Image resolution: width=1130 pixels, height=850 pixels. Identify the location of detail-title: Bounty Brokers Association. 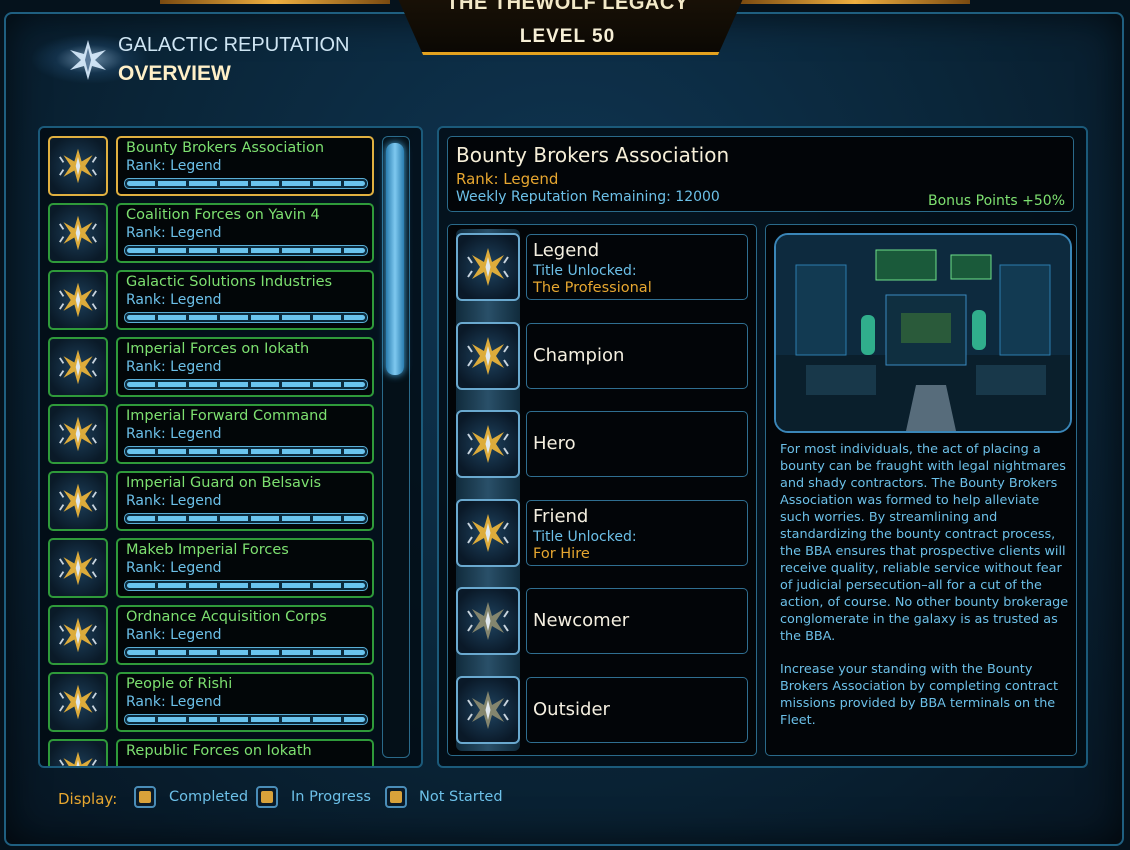
(593, 155).